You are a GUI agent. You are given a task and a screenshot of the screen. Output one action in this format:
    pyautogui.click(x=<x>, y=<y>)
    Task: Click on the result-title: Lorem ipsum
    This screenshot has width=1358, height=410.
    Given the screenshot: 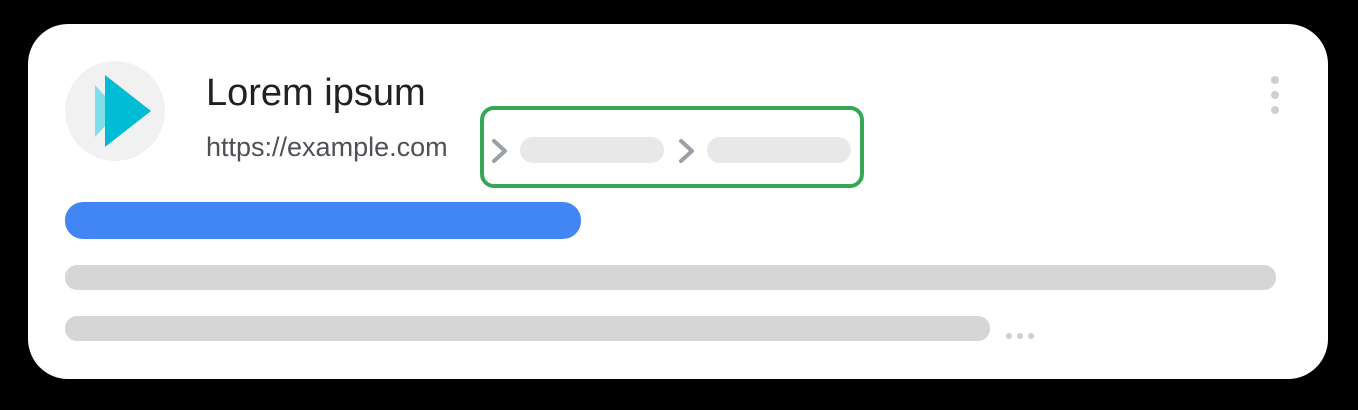 What is the action you would take?
    pyautogui.click(x=316, y=93)
    